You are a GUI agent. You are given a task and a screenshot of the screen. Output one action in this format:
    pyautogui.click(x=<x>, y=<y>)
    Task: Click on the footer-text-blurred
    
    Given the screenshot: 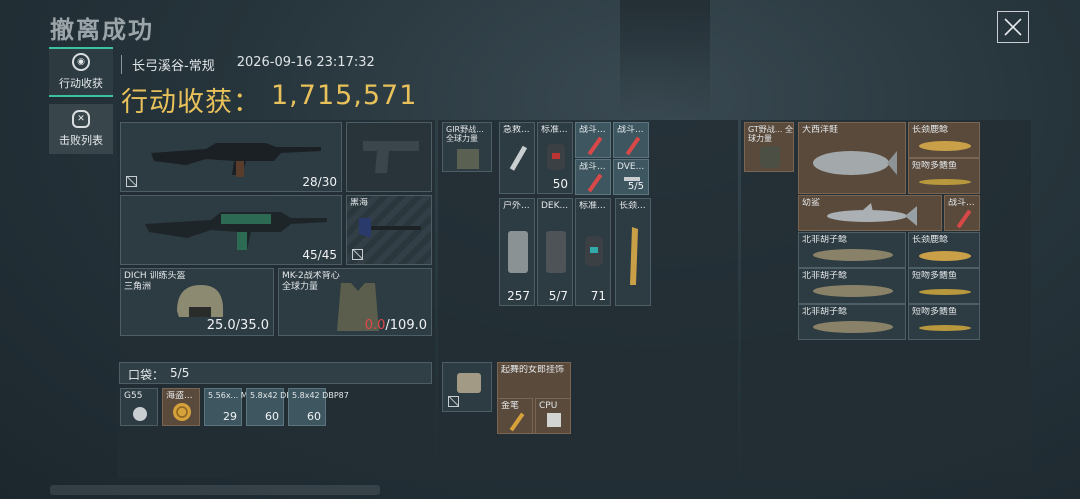 What is the action you would take?
    pyautogui.click(x=215, y=490)
    